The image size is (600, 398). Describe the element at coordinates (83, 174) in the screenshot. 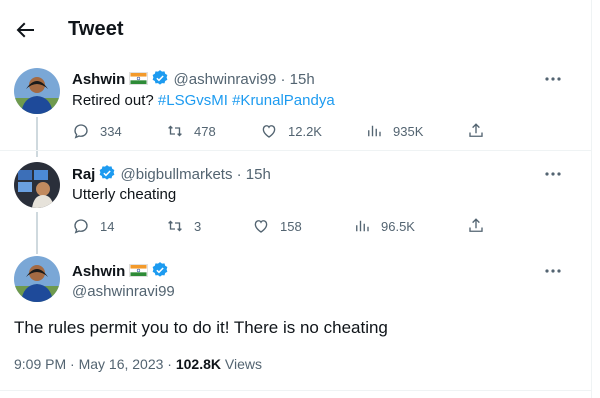

I see `author-name: Raj` at that location.